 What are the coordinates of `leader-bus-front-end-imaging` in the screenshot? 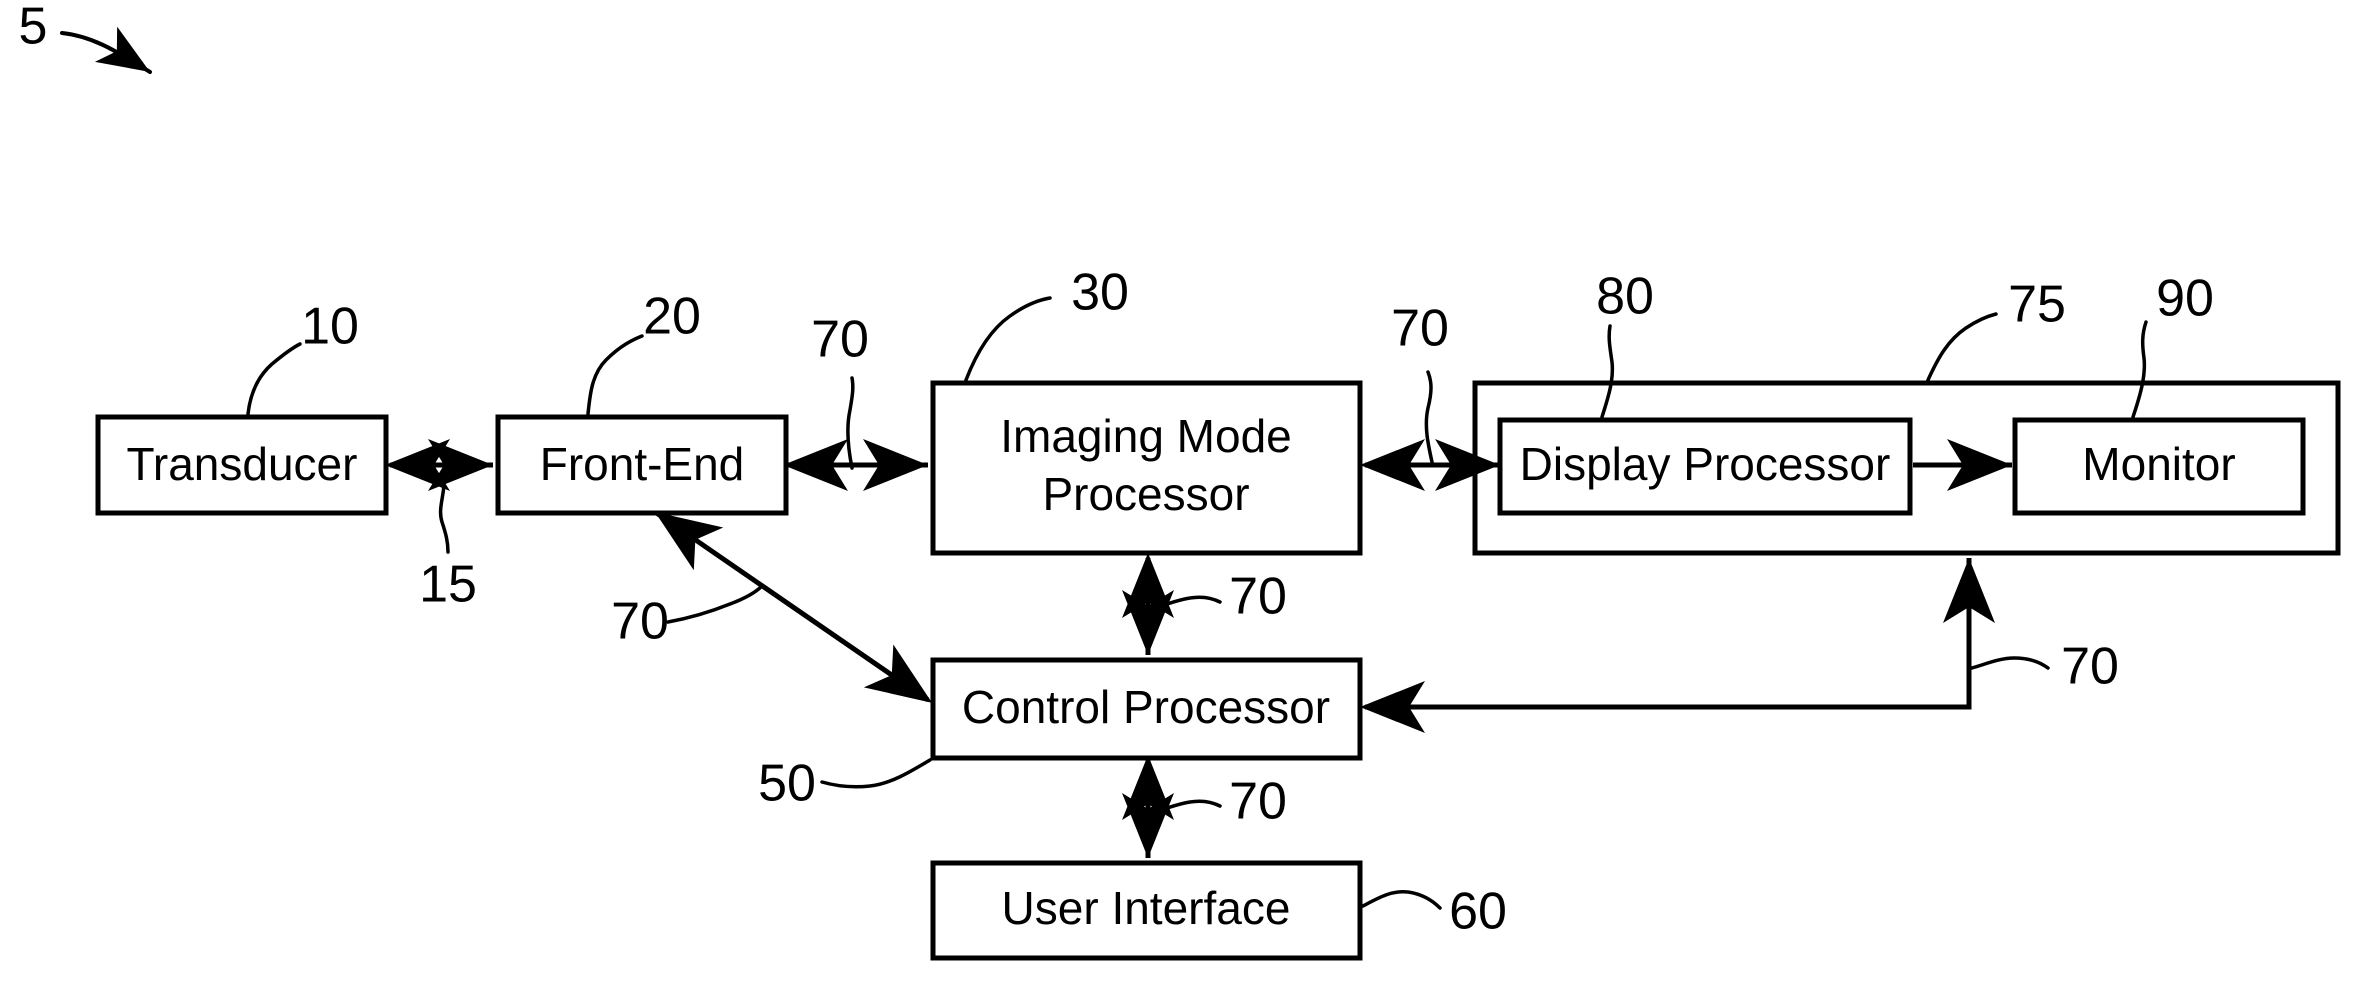 It's located at (850, 423).